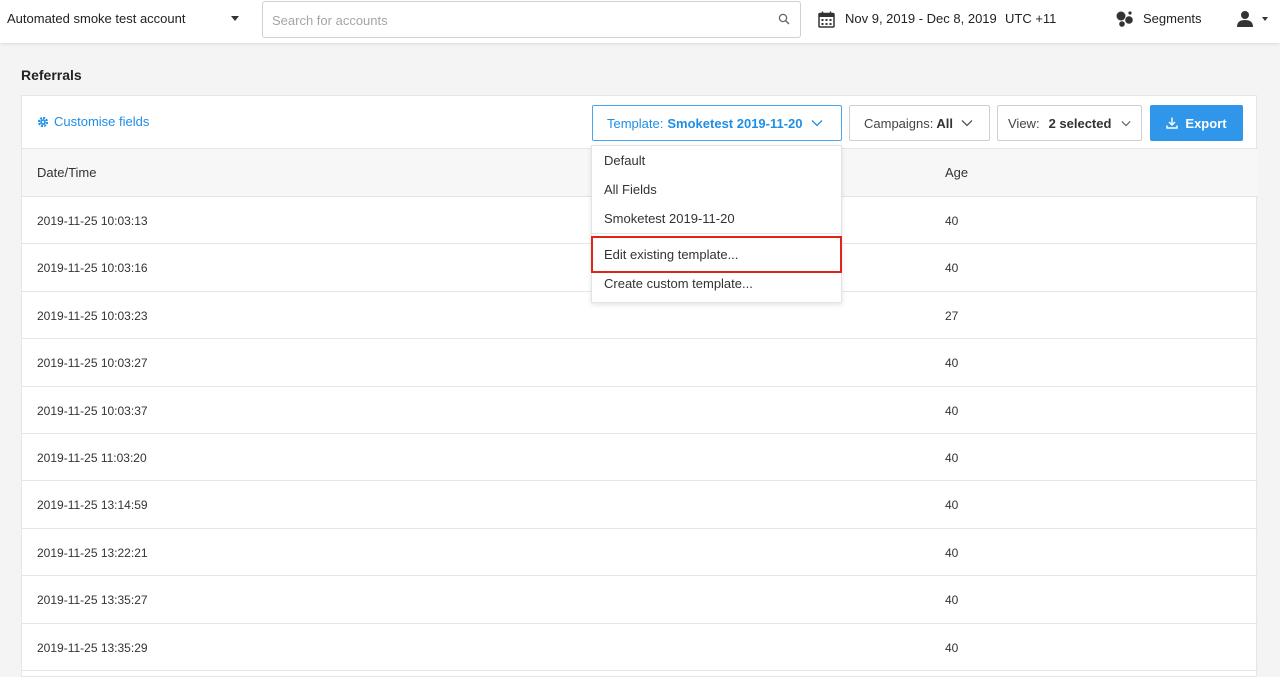 This screenshot has width=1280, height=677. What do you see at coordinates (92, 221) in the screenshot?
I see `cell-date: 2019-11-25 10:03:13` at bounding box center [92, 221].